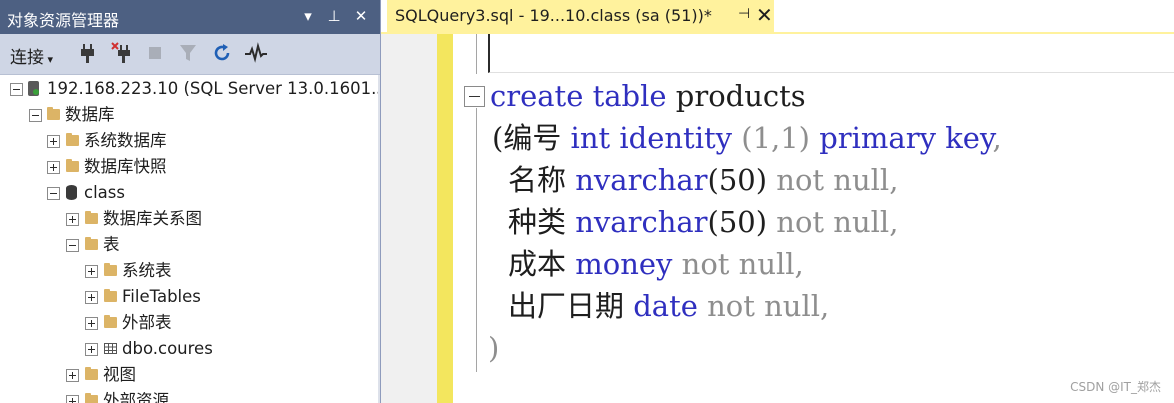 The image size is (1174, 403). I want to click on tree-node-label: FileTables, so click(161, 296).